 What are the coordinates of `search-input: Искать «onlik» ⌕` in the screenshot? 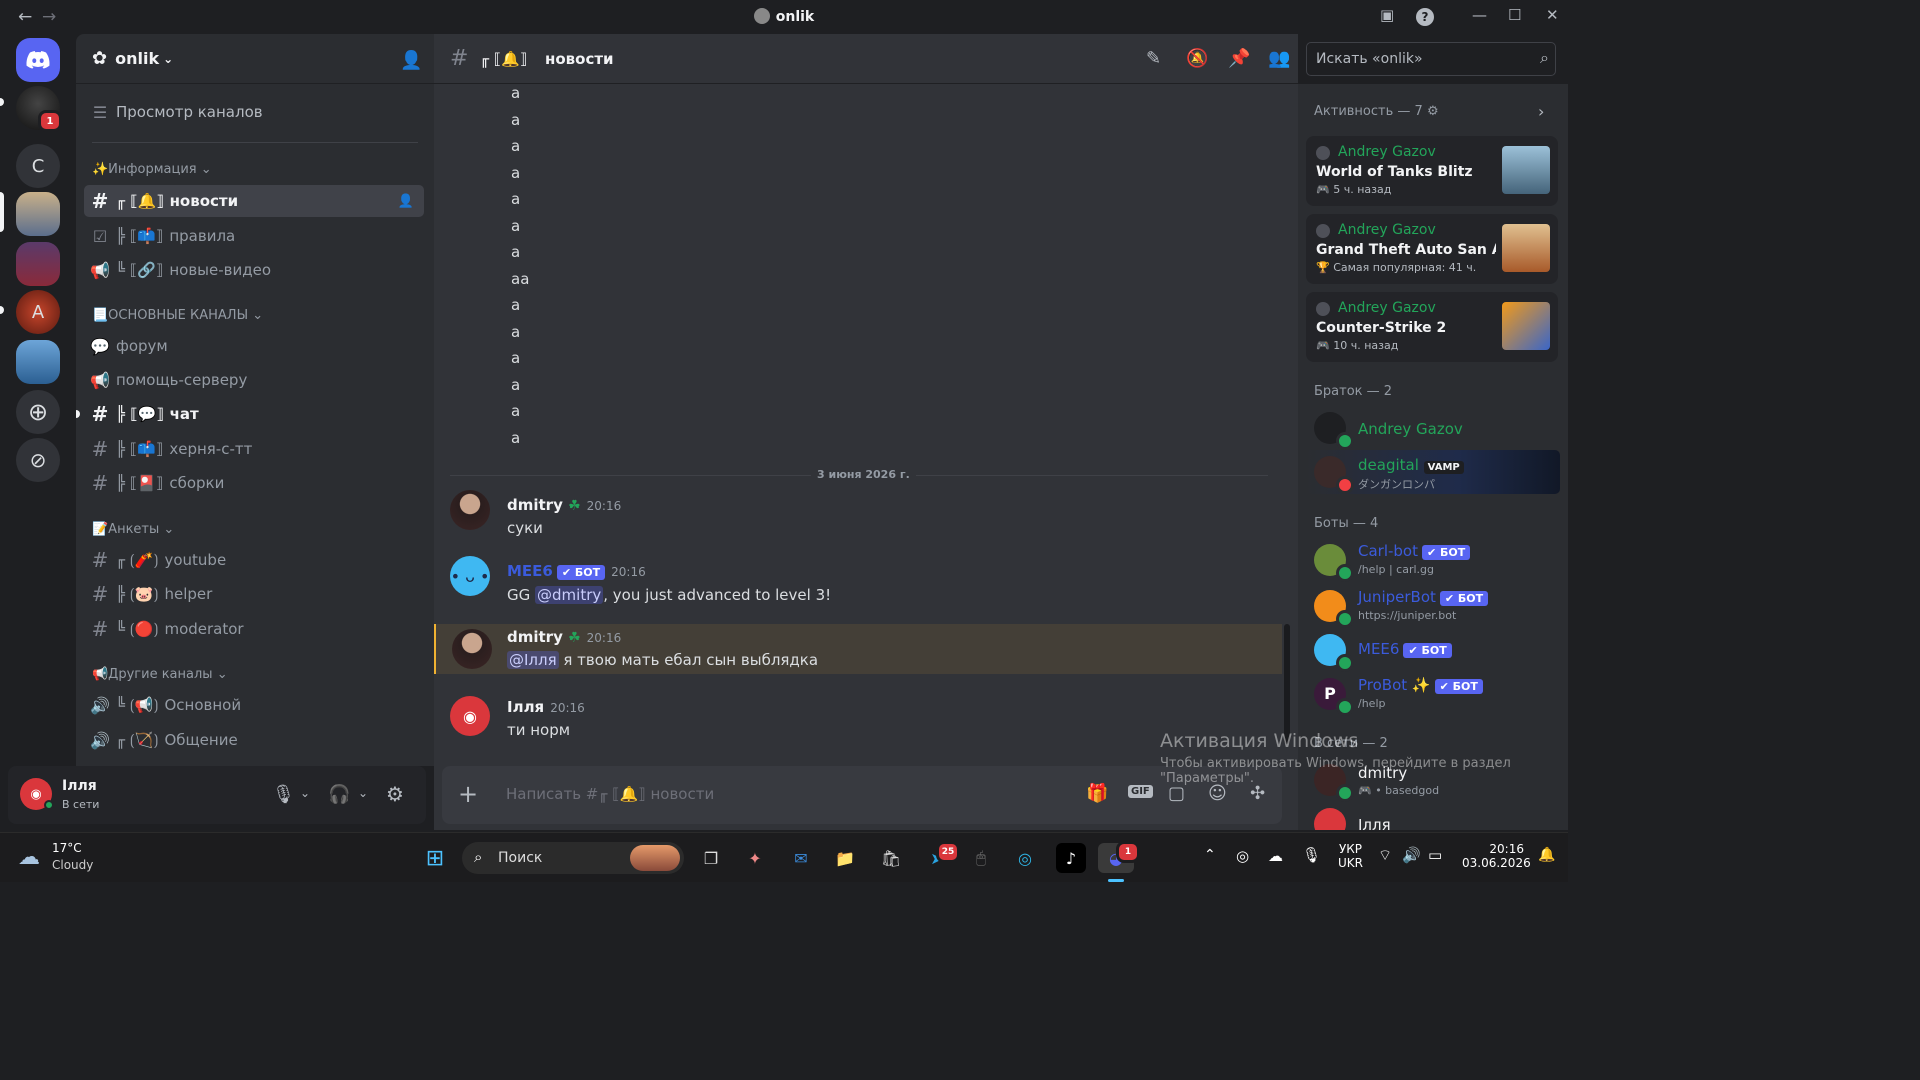 It's located at (1431, 59).